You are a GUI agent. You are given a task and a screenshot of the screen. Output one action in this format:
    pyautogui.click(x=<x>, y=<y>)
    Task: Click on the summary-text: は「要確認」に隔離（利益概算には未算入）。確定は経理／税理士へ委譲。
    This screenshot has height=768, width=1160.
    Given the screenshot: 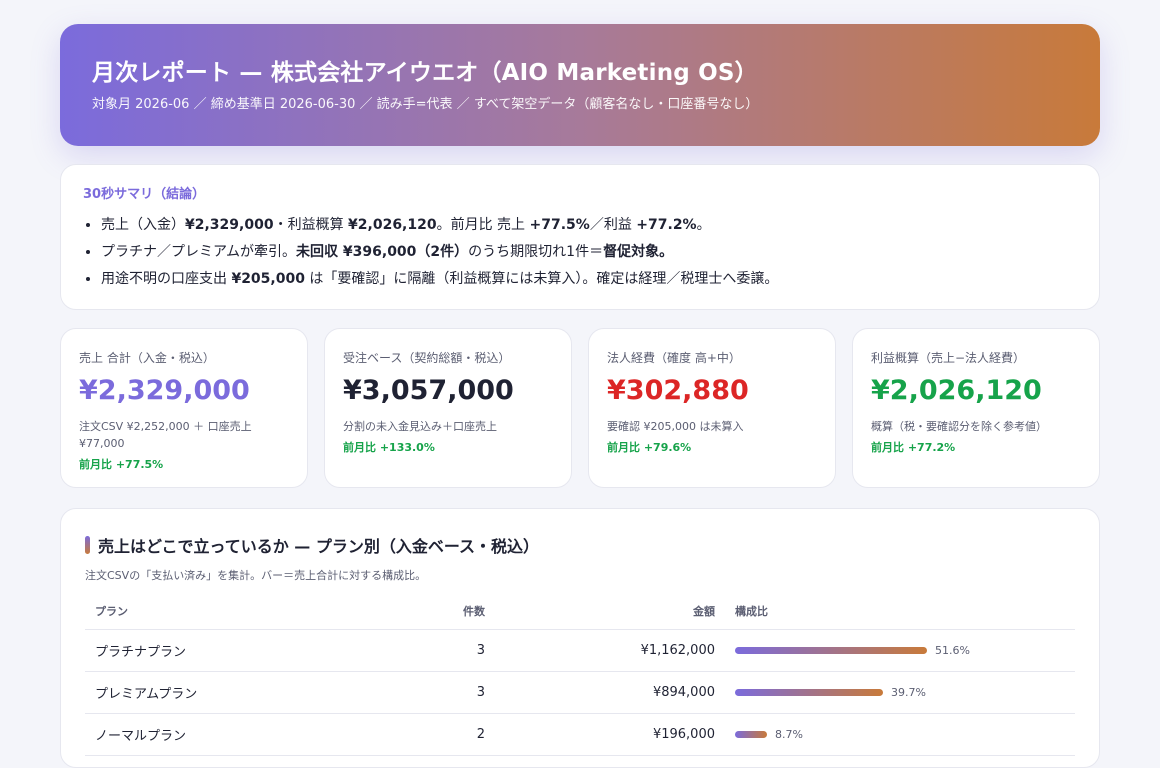 What is the action you would take?
    pyautogui.click(x=541, y=279)
    